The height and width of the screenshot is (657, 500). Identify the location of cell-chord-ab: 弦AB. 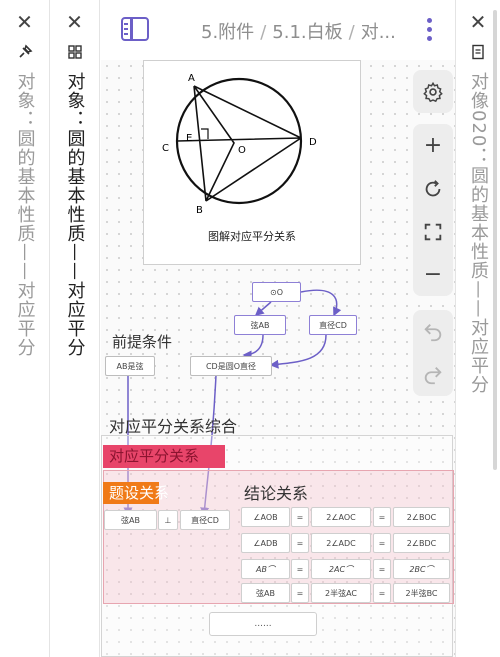
(130, 520).